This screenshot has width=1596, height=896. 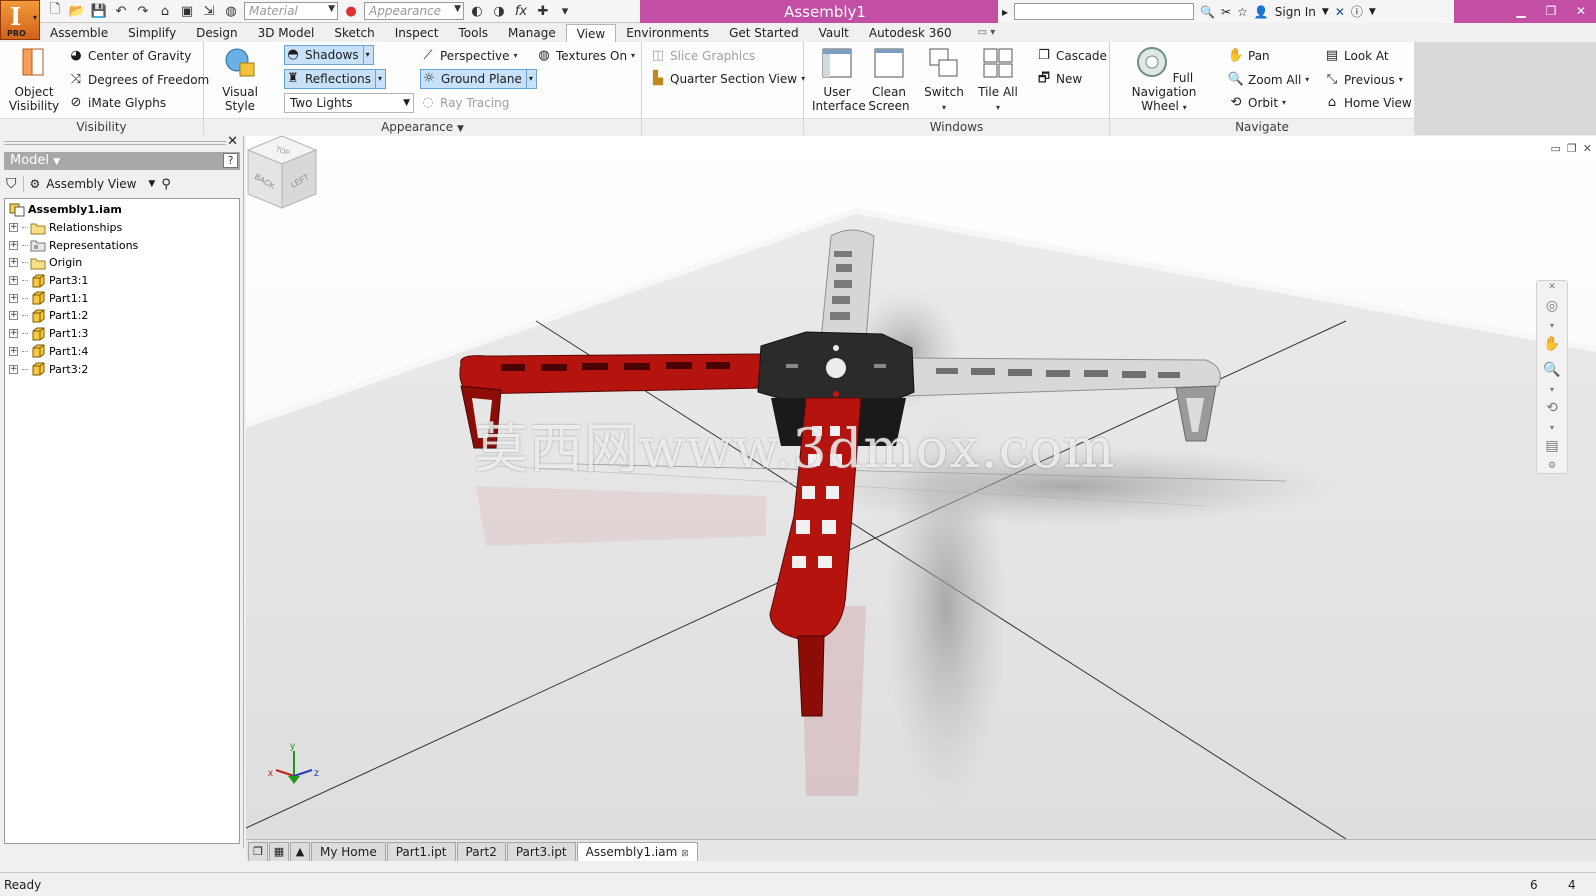 What do you see at coordinates (1552, 466) in the screenshot?
I see `customize-icon: ⚙` at bounding box center [1552, 466].